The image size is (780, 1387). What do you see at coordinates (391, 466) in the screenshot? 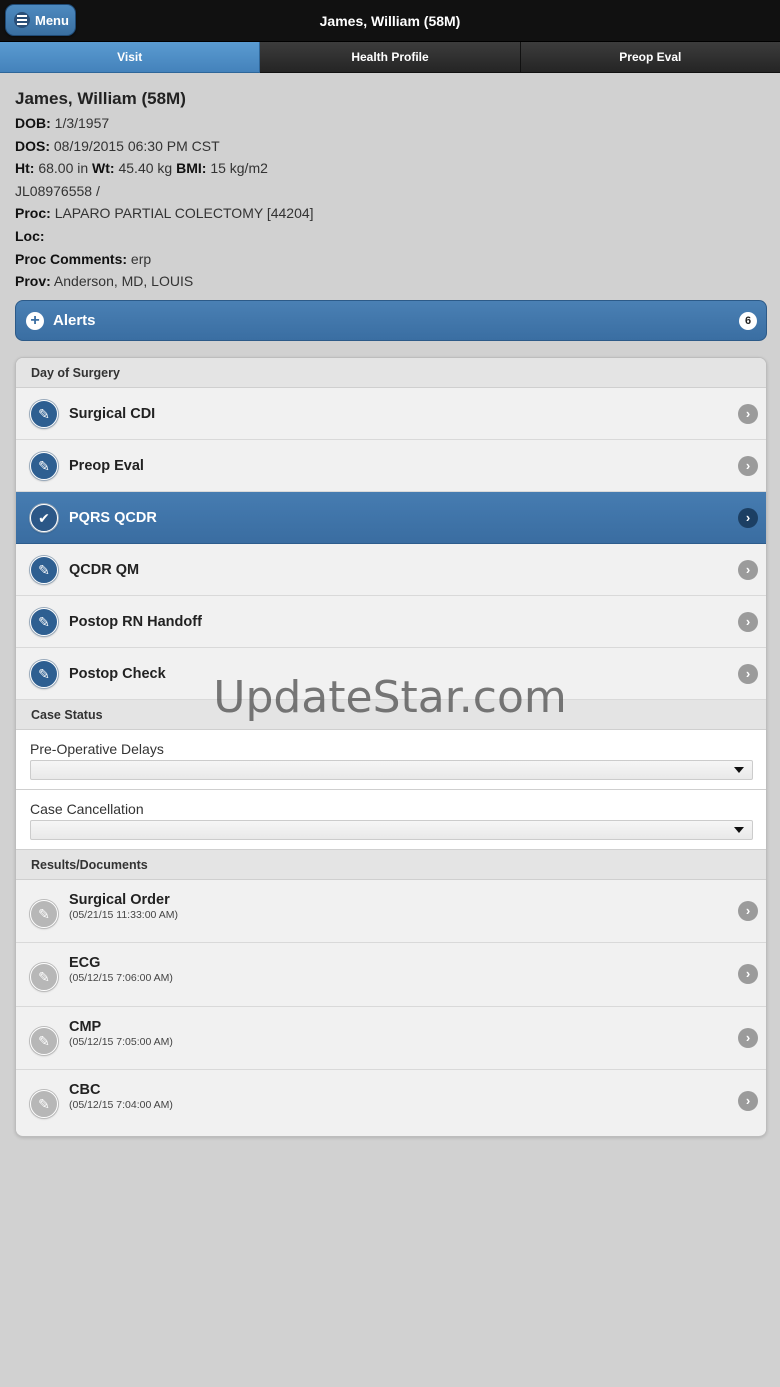
I see `list-item-preop-eval: ✎ Preop Eval ›` at bounding box center [391, 466].